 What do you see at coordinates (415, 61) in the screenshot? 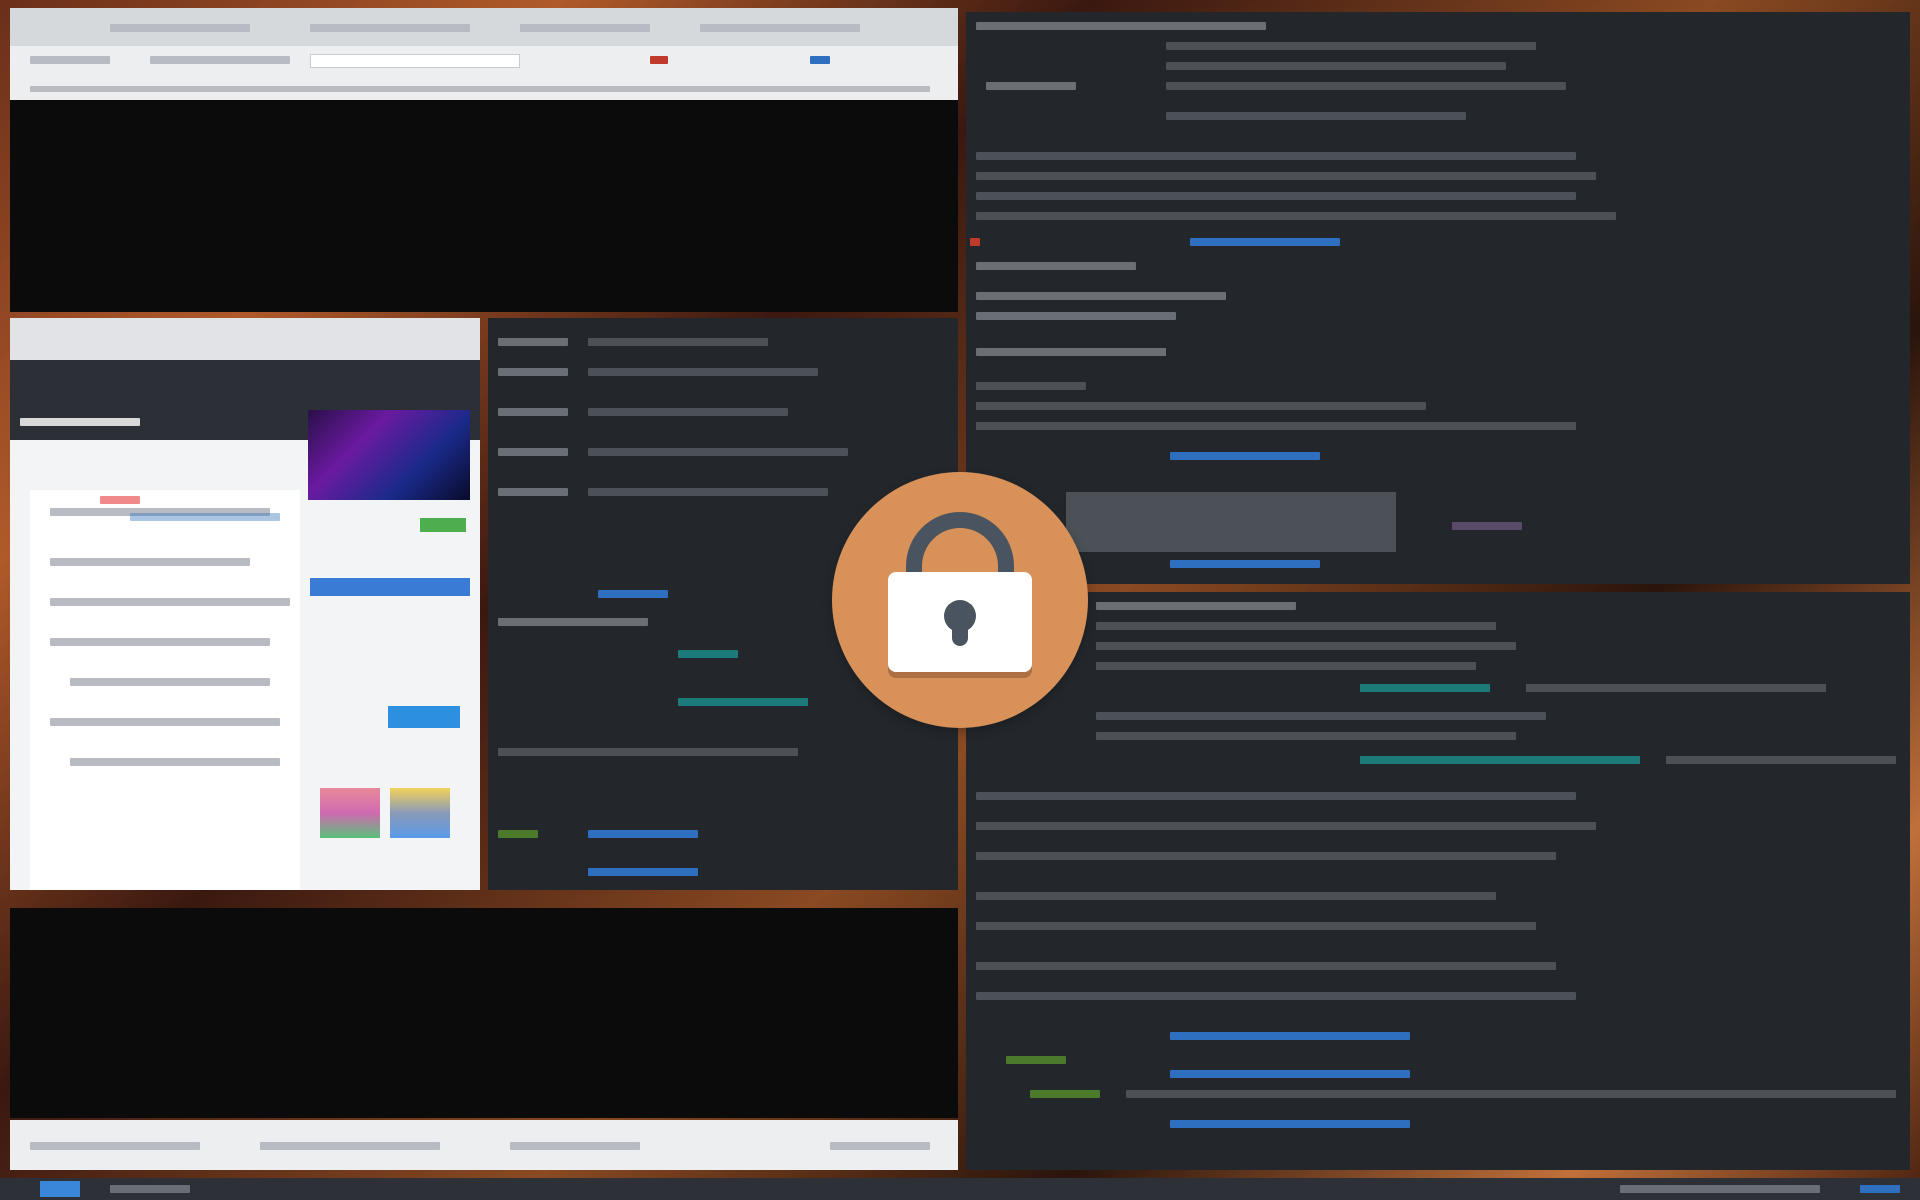
I see `address-bar` at bounding box center [415, 61].